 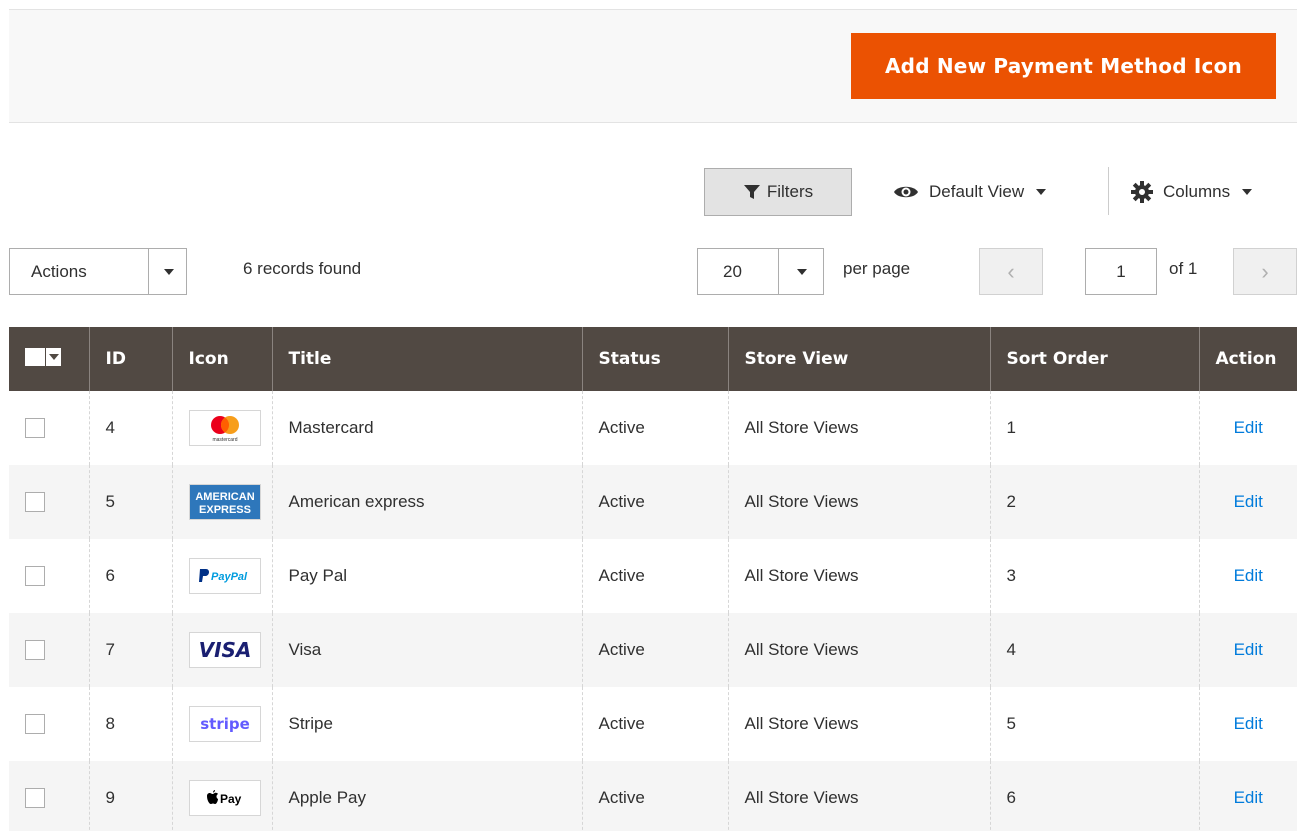 I want to click on filter-icon, so click(x=751, y=192).